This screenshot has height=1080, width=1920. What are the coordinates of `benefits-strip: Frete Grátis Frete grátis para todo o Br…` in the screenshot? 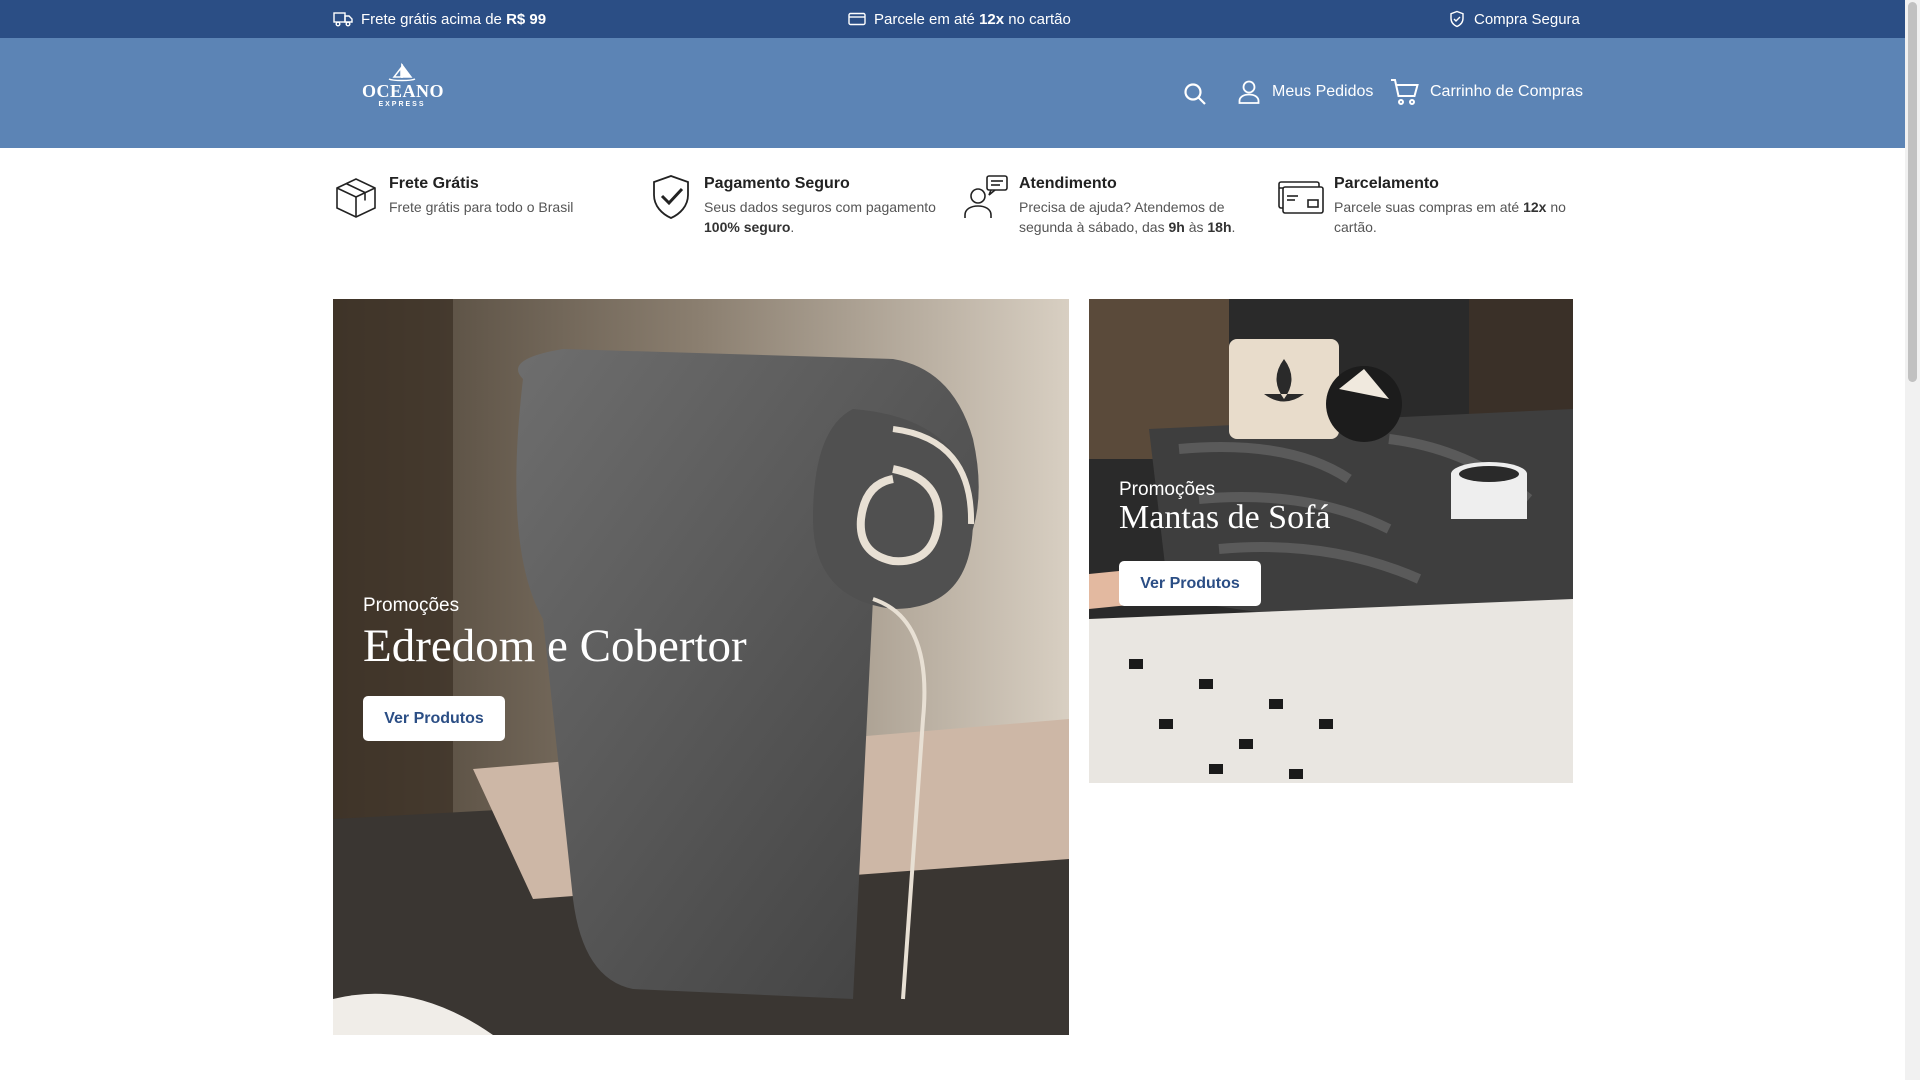 It's located at (953, 214).